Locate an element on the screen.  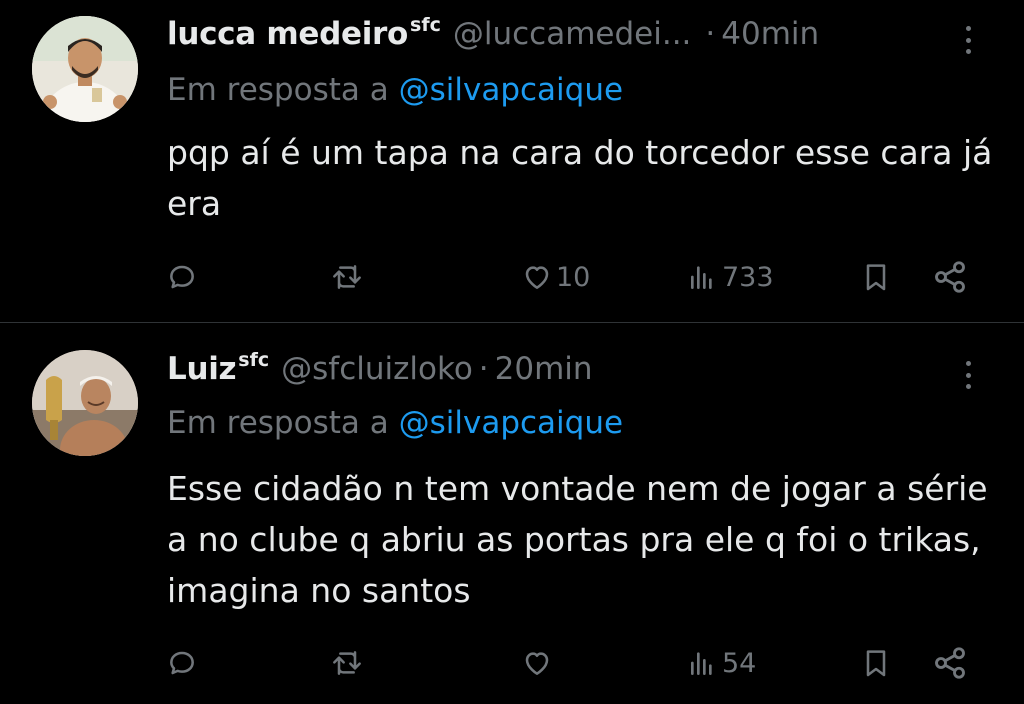
author-handle: @sfcluizloko is located at coordinates (377, 369).